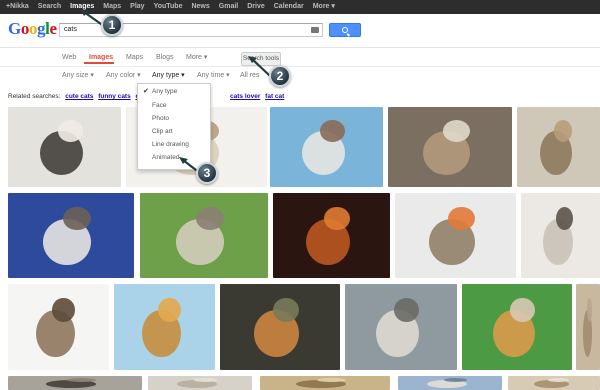  Describe the element at coordinates (207, 173) in the screenshot. I see `annotation-badge-3: 3` at that location.